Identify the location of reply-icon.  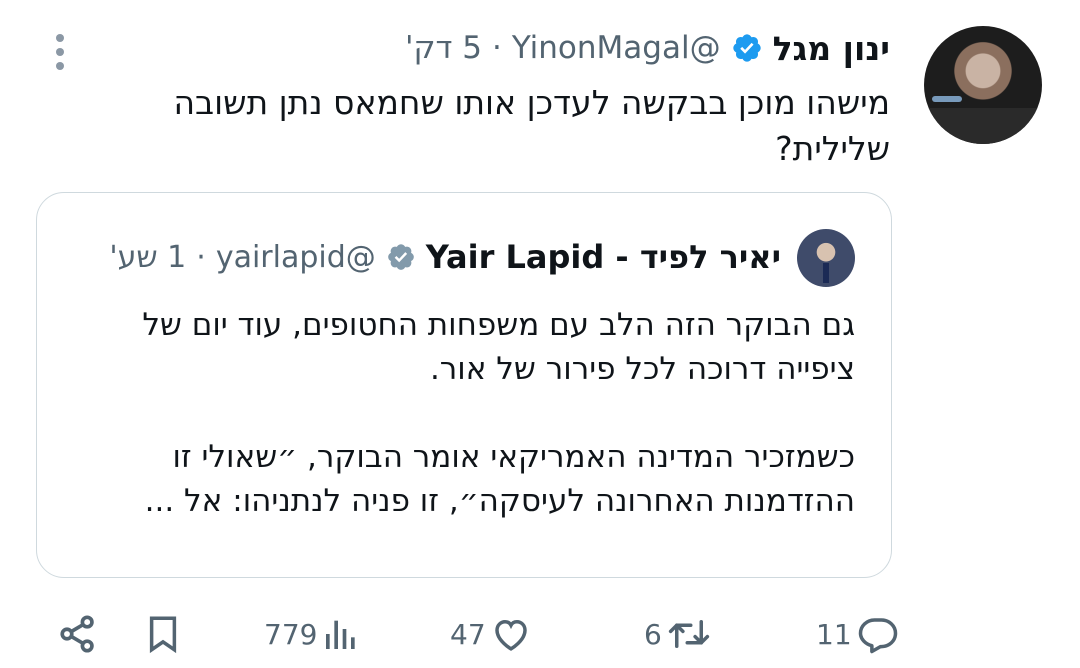
(877, 636).